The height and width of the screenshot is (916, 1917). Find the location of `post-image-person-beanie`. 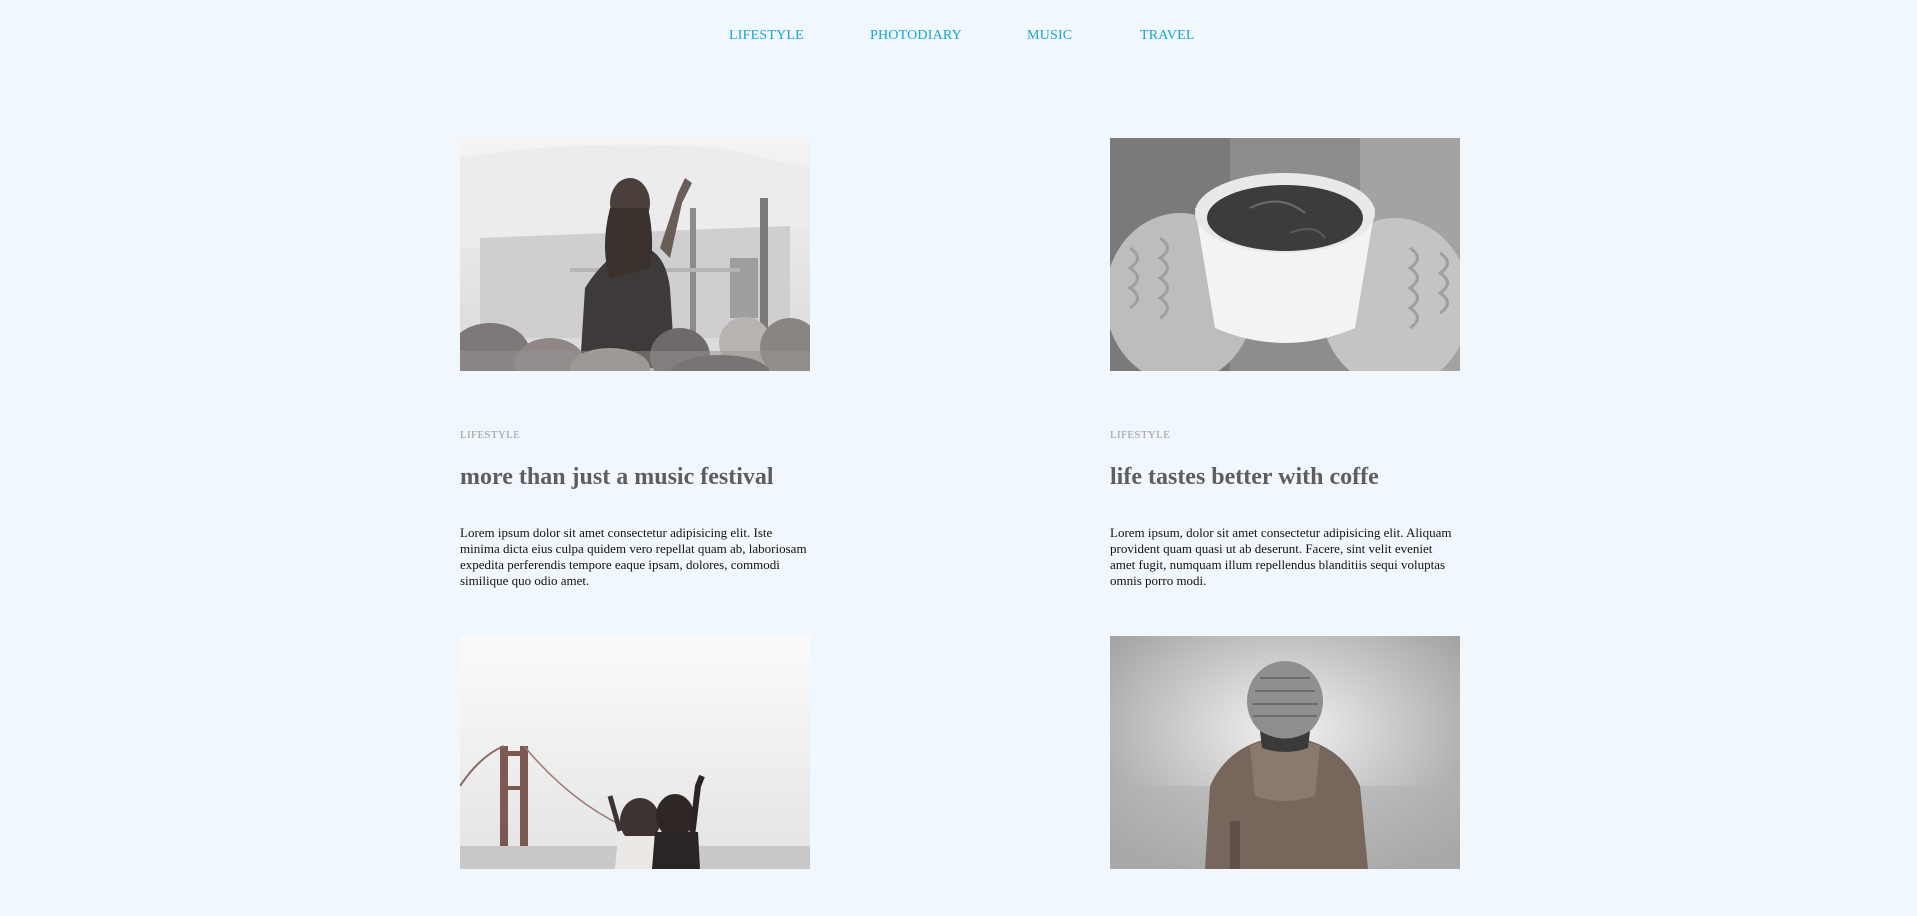

post-image-person-beanie is located at coordinates (1285, 752).